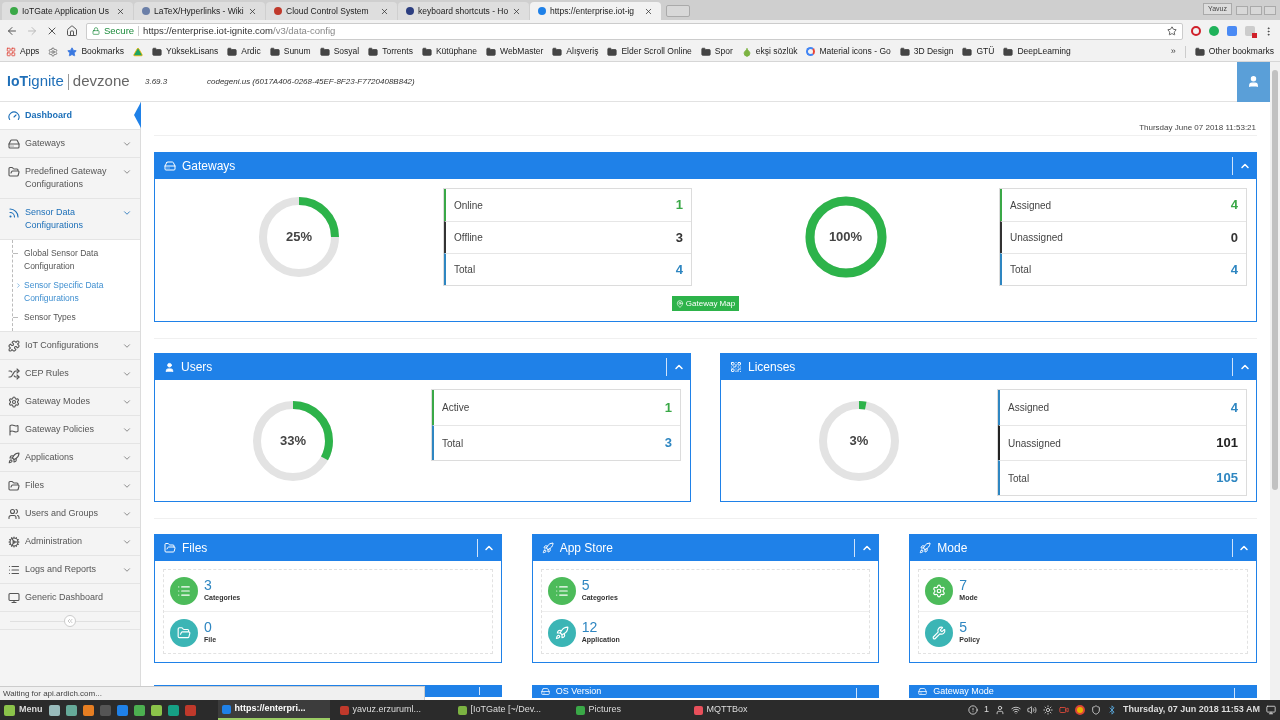 Image resolution: width=1280 pixels, height=720 pixels. I want to click on sidebar-item: Logs and Reports, so click(70, 570).